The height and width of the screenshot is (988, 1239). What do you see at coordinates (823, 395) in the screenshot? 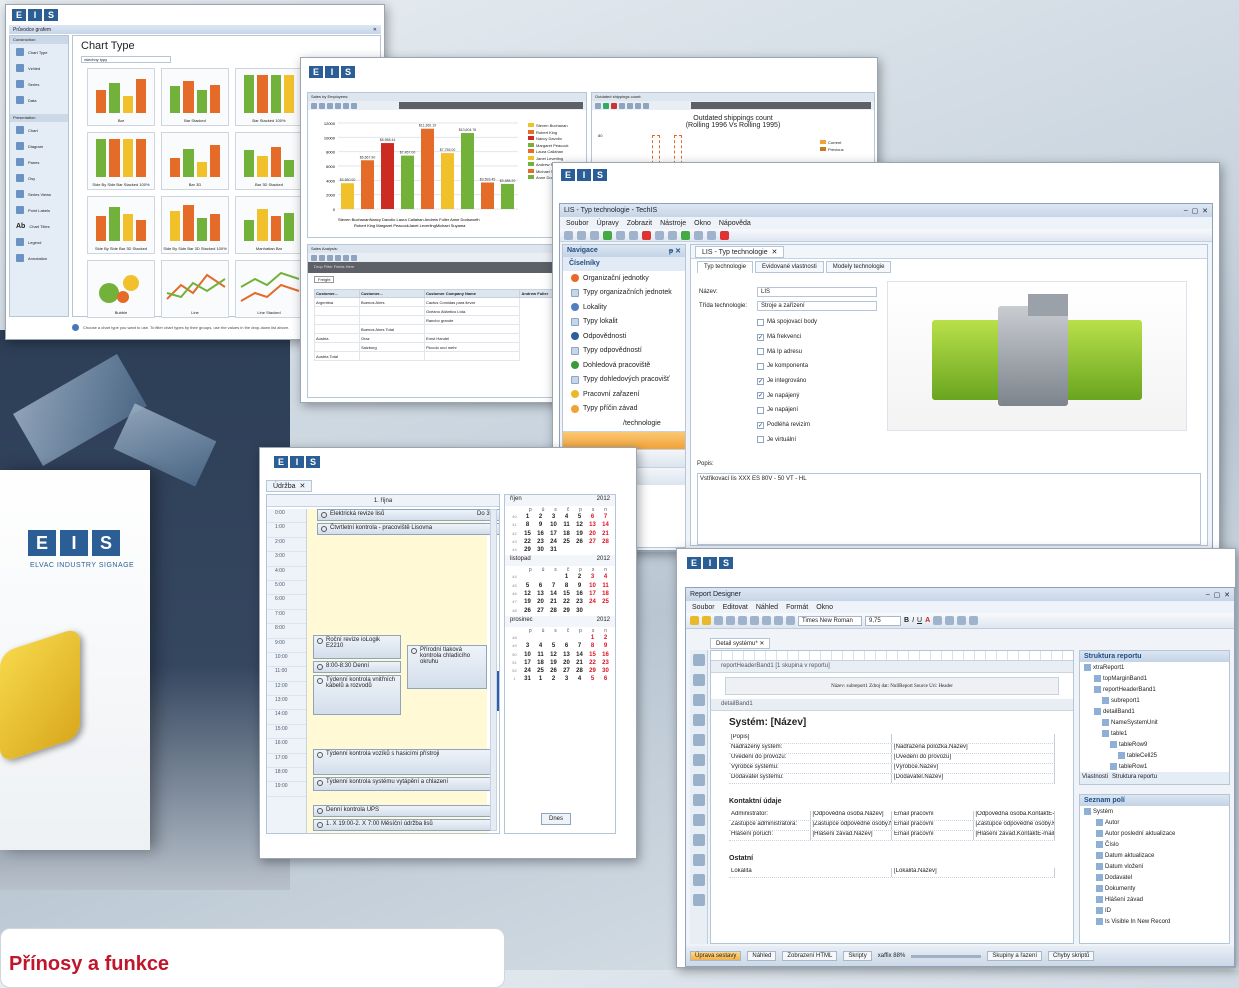
I see `checkbox-row: ✓ Je napájený` at bounding box center [823, 395].